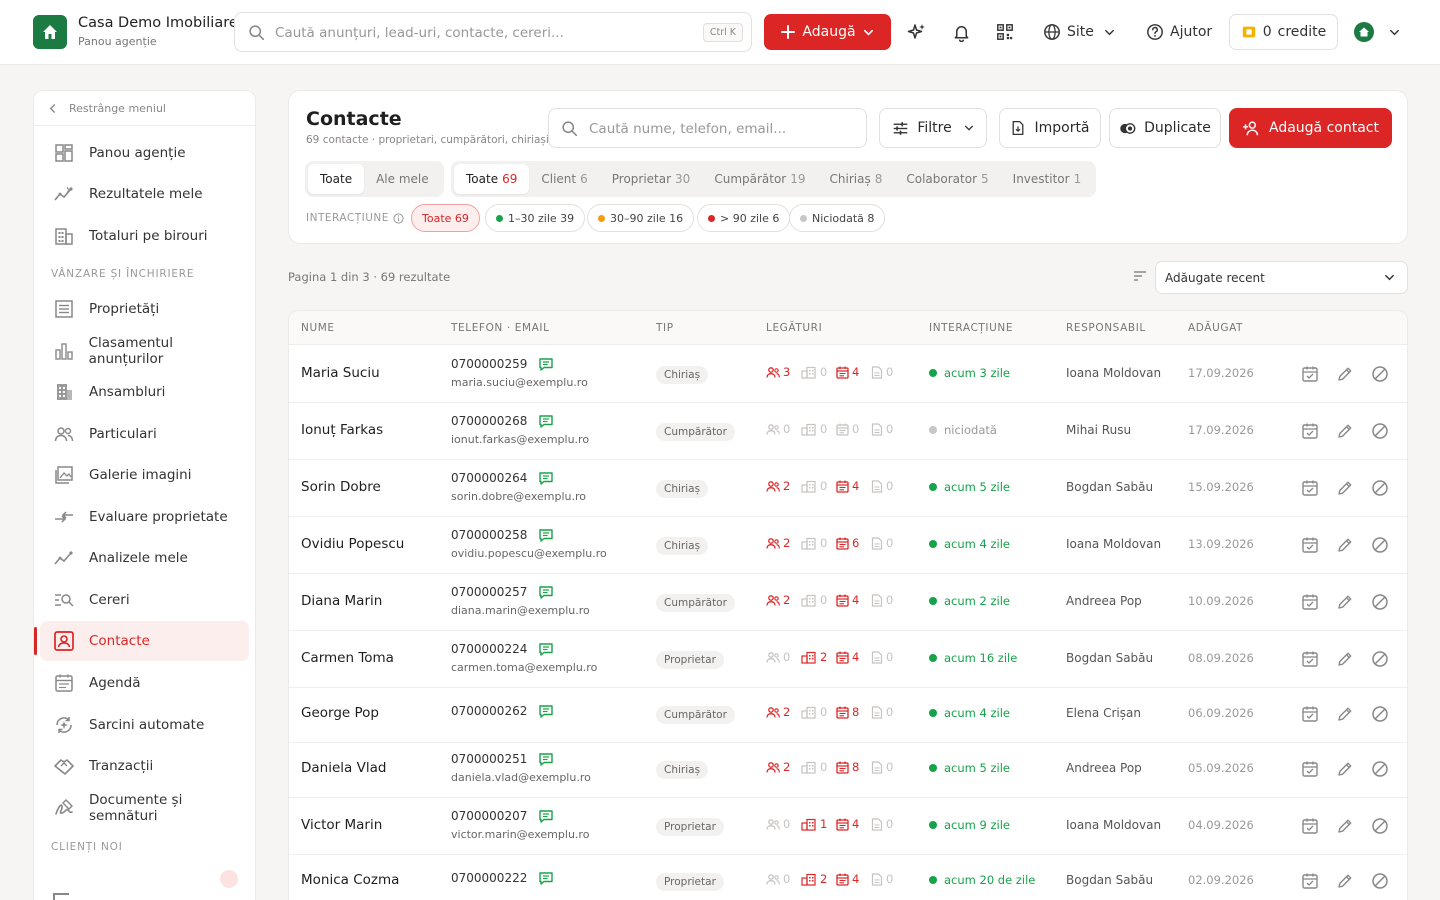 The width and height of the screenshot is (1440, 900). Describe the element at coordinates (340, 373) in the screenshot. I see `contact-name: Maria Suciu` at that location.